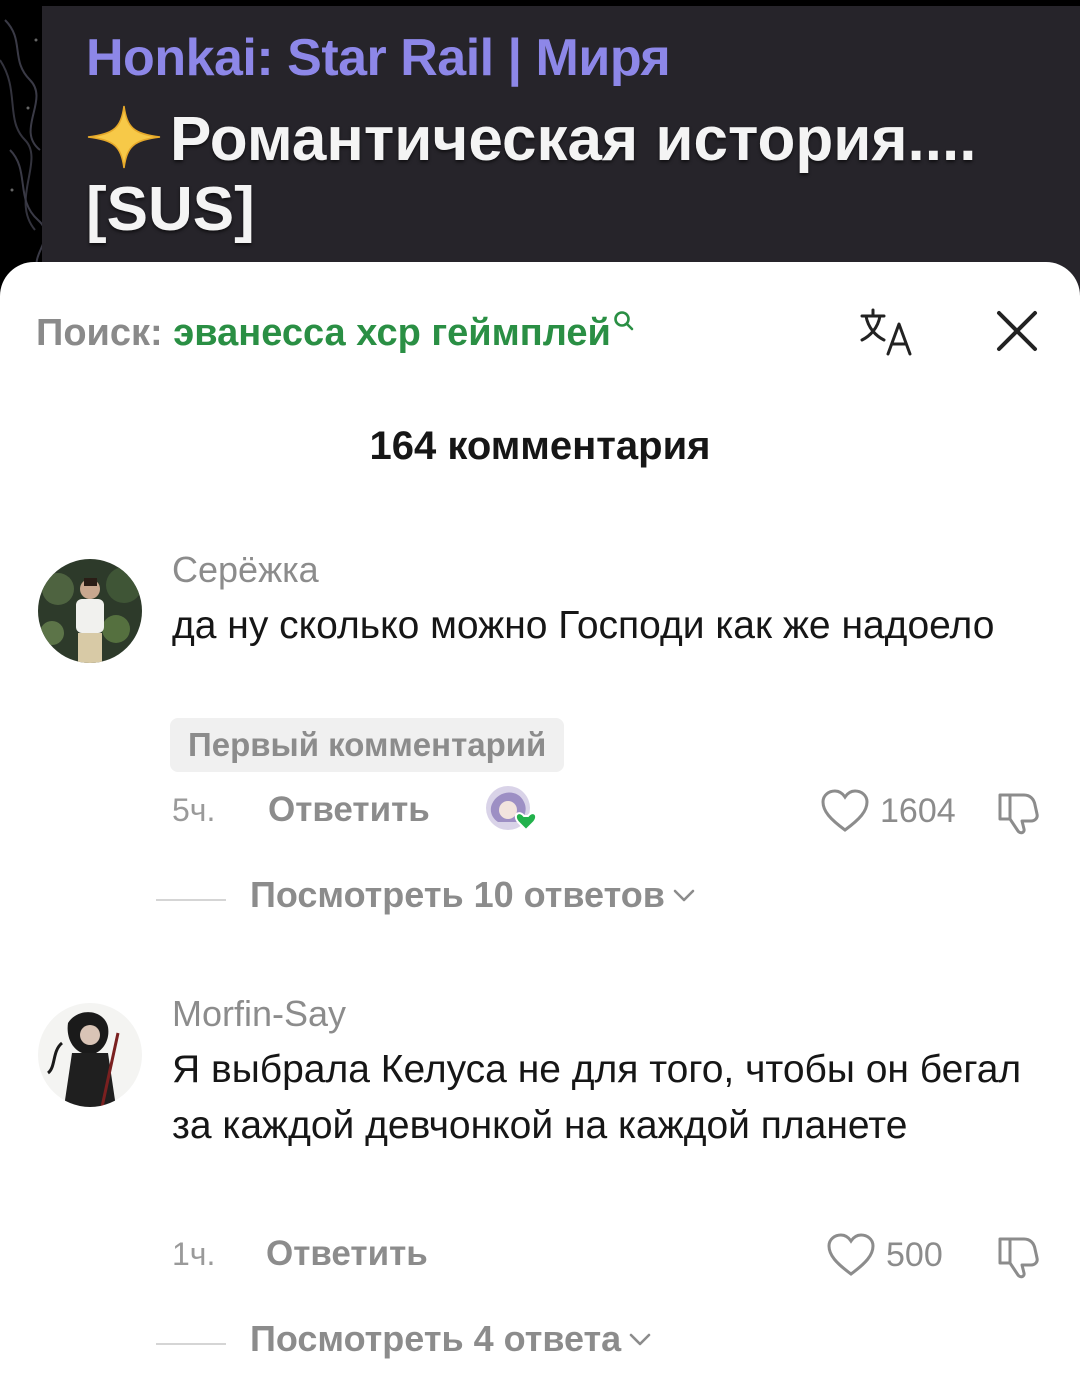  What do you see at coordinates (99, 333) in the screenshot?
I see `search-label: Поиск:` at bounding box center [99, 333].